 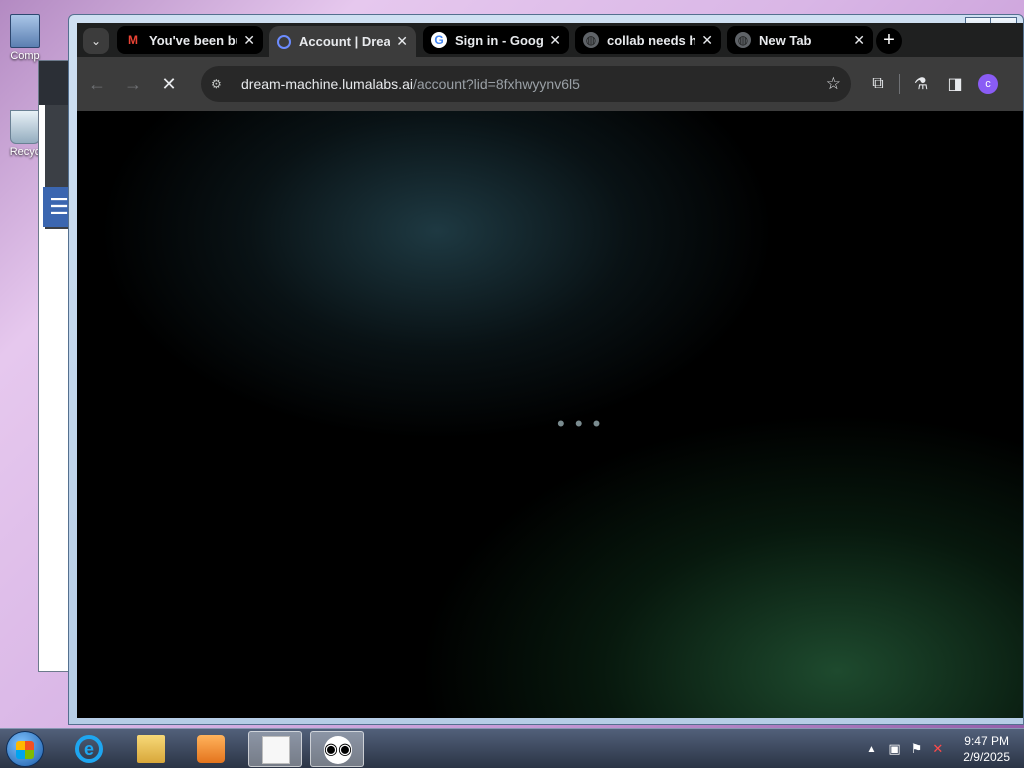 I want to click on desktop-icon-label: Comp, so click(x=25, y=56).